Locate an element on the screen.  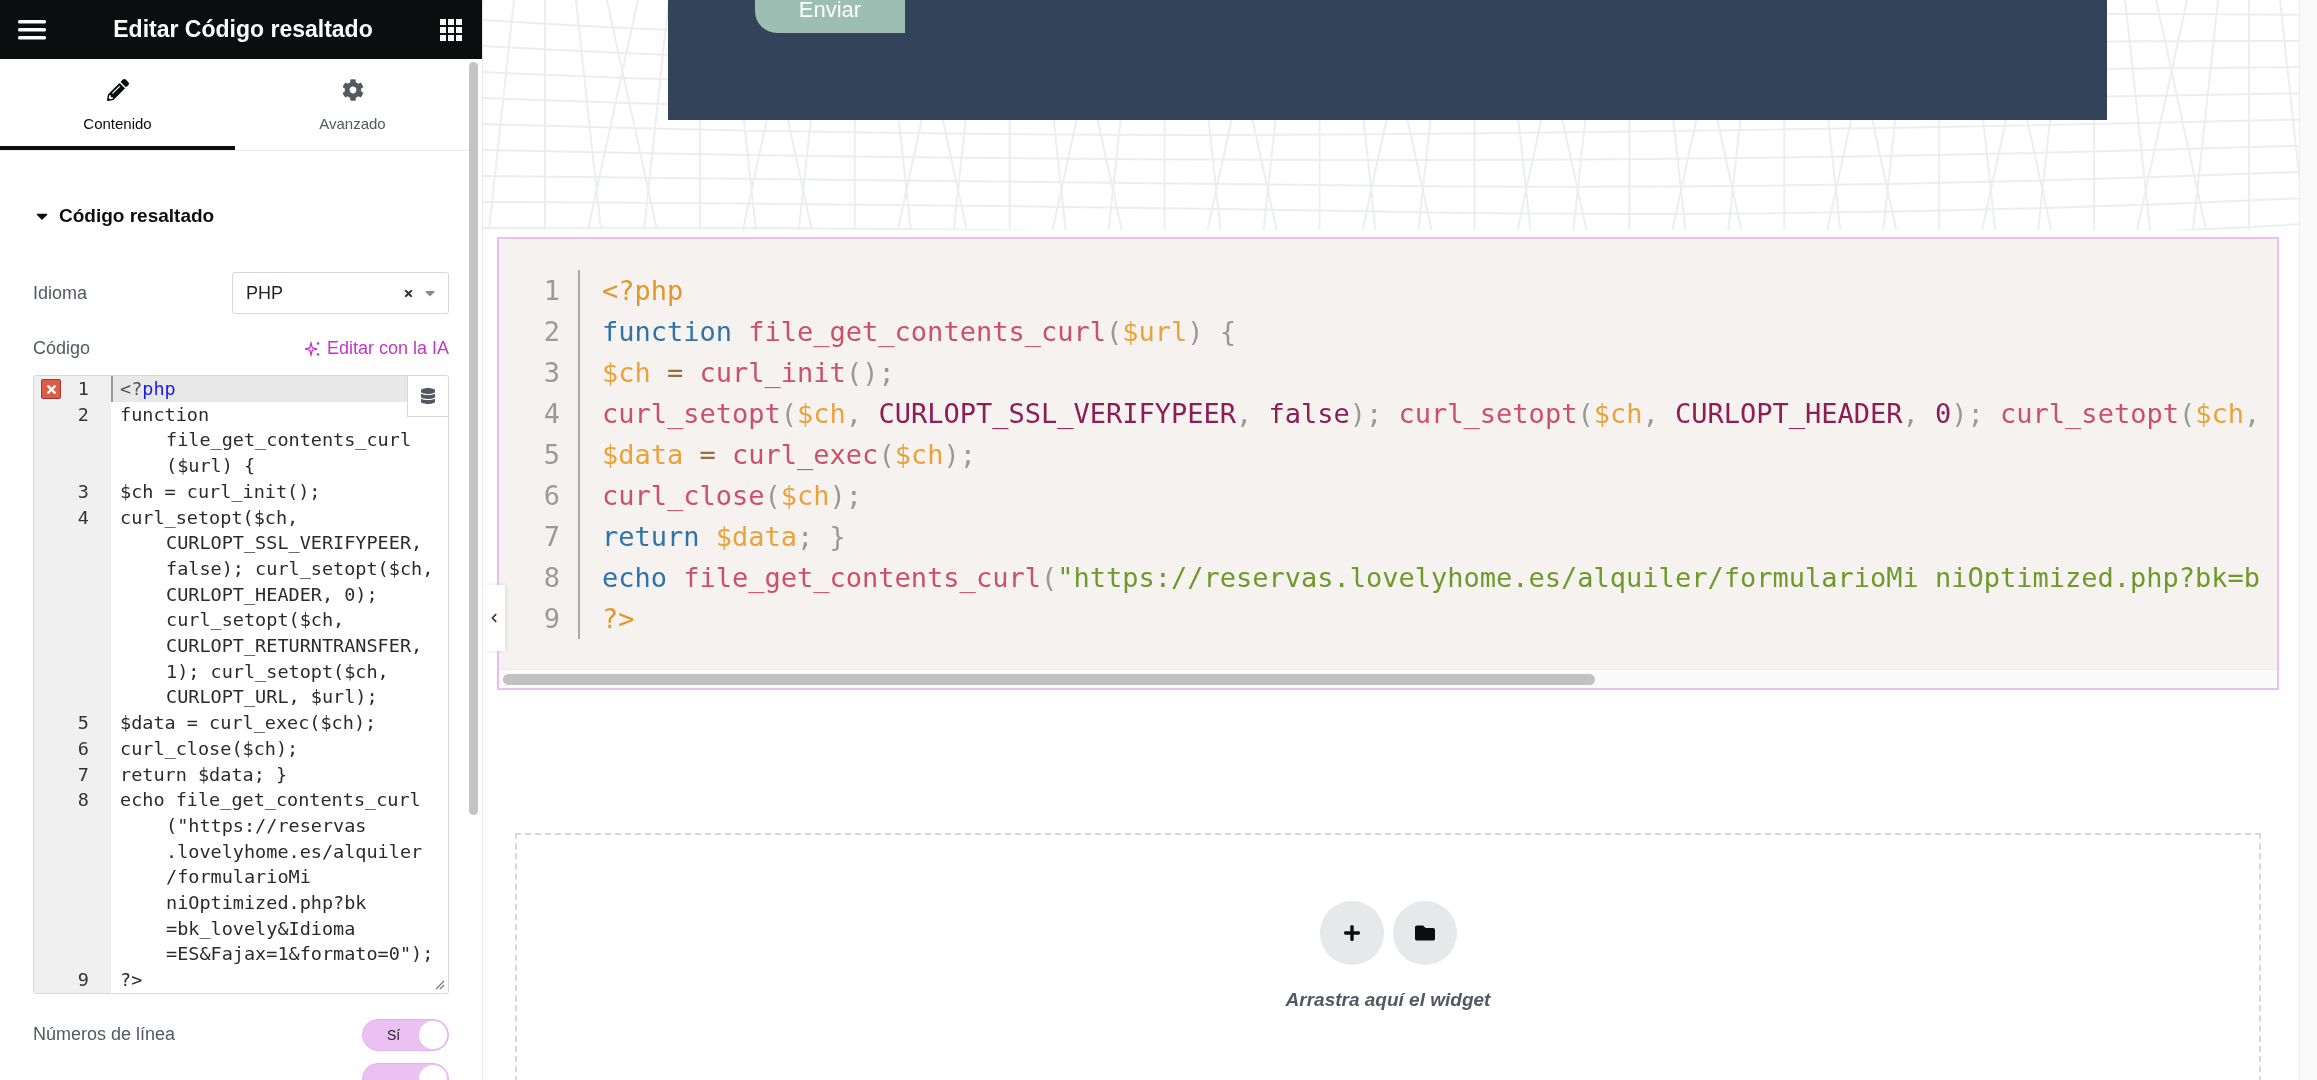
code-line: /formularioMi is located at coordinates (238, 877).